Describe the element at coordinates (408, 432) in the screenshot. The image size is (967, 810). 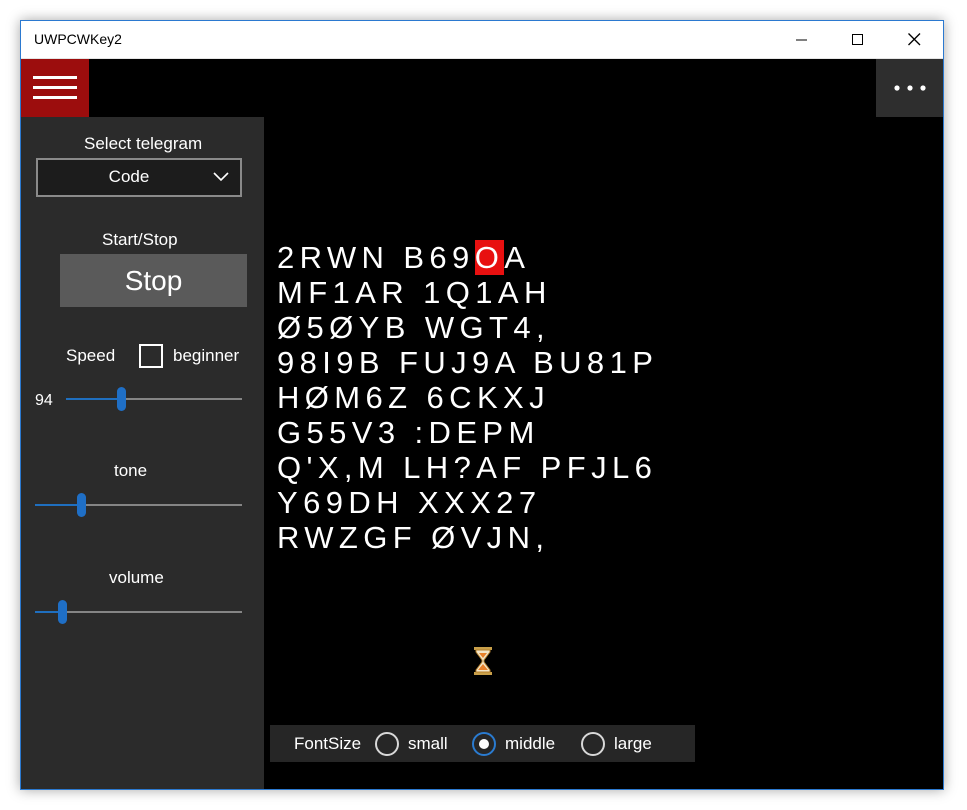
I see `code-line-text: G55V3 :DEPM` at that location.